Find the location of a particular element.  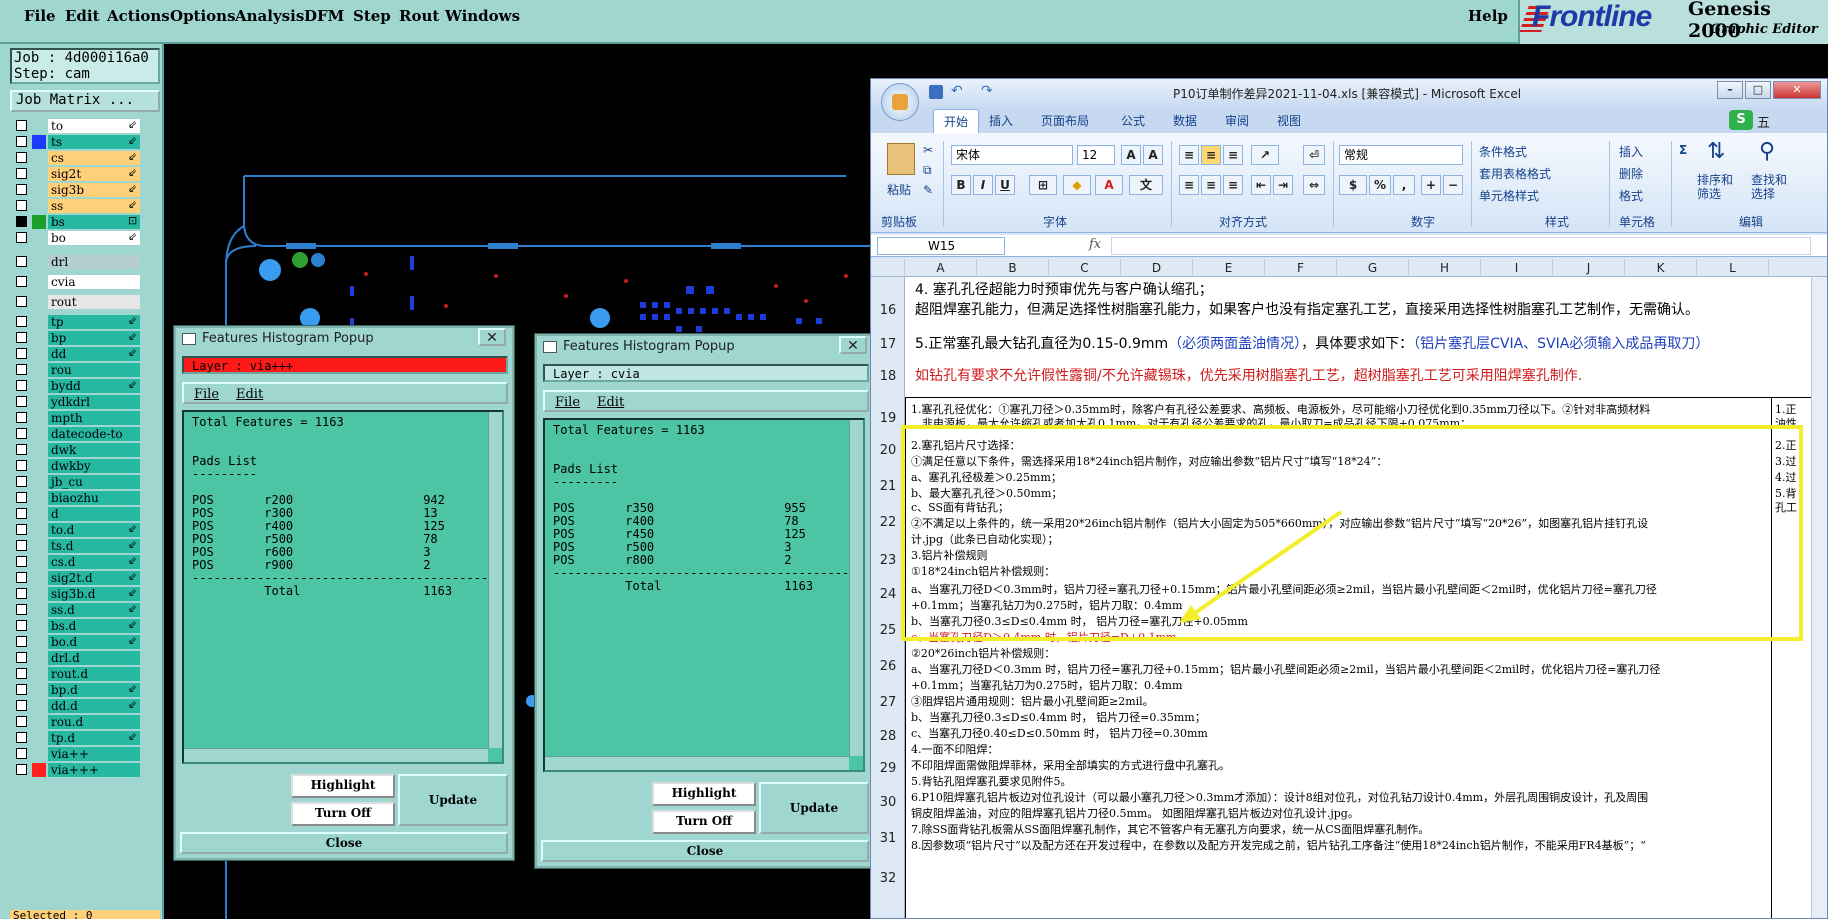

insert-cells-button: 插入 is located at coordinates (1631, 151).